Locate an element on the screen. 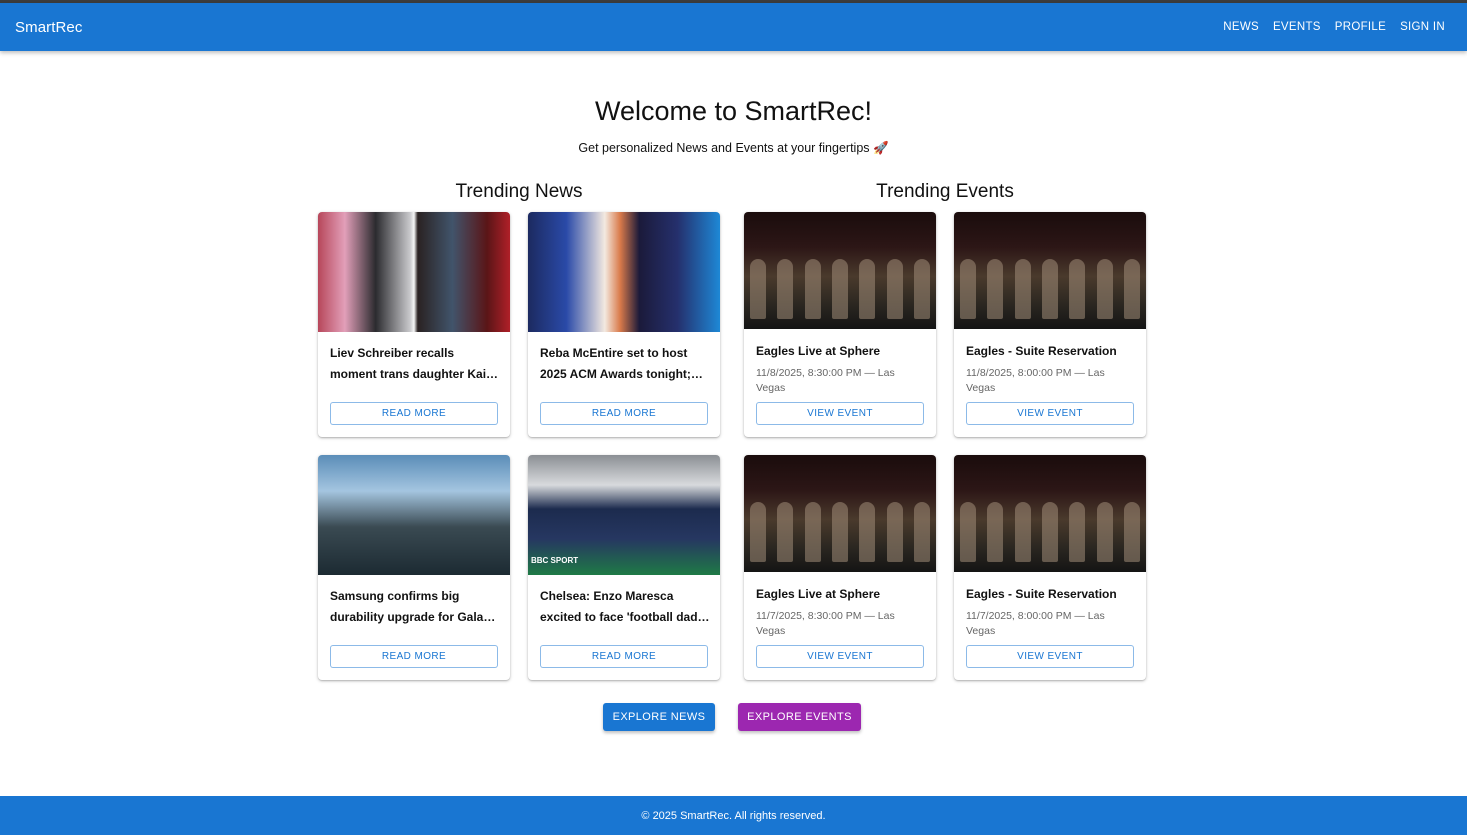 Image resolution: width=1467 pixels, height=835 pixels. nav-events: EVENTS is located at coordinates (1297, 27).